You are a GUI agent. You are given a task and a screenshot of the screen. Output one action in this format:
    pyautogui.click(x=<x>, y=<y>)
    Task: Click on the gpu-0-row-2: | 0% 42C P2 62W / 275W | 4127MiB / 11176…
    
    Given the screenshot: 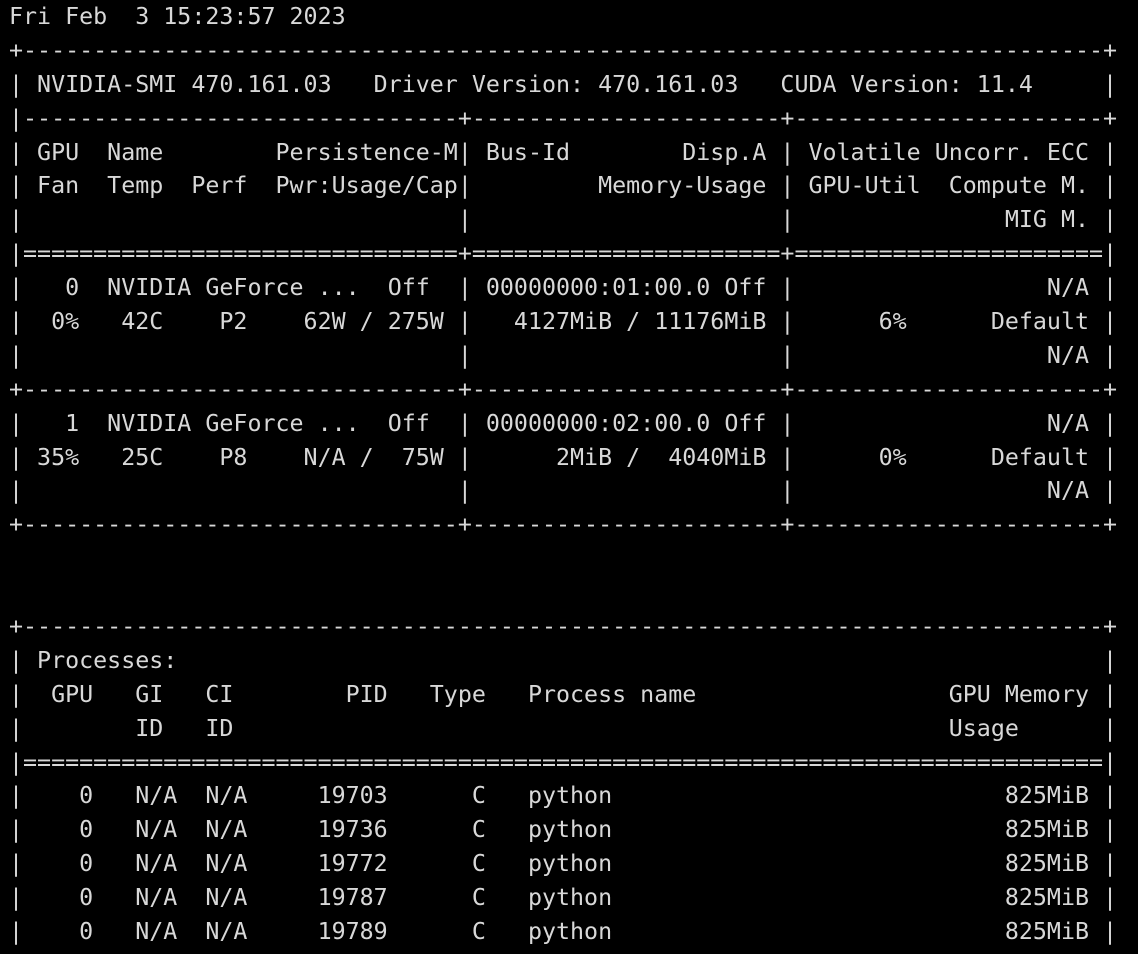 What is the action you would take?
    pyautogui.click(x=563, y=322)
    